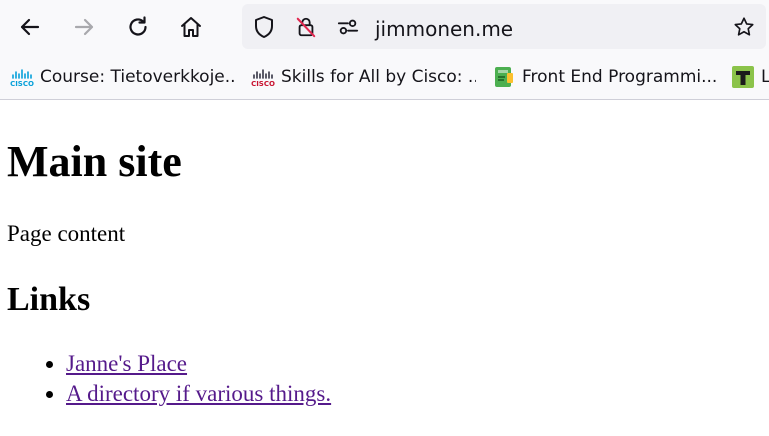 The width and height of the screenshot is (769, 436). Describe the element at coordinates (94, 161) in the screenshot. I see `page-title: Main site` at that location.